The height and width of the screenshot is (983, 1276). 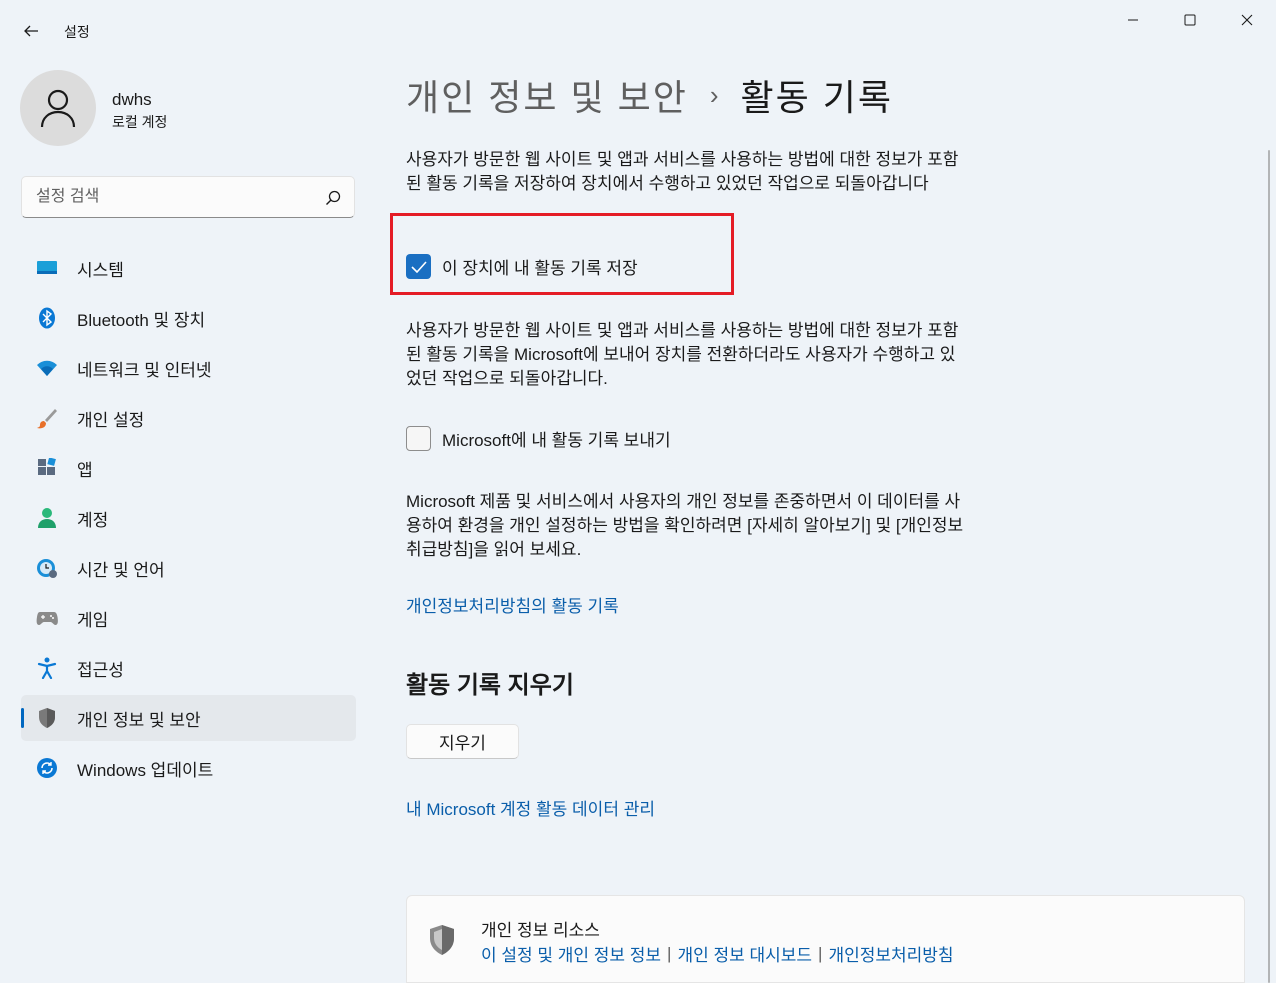 I want to click on resources-title: 개인 정보 리소스, so click(x=540, y=930).